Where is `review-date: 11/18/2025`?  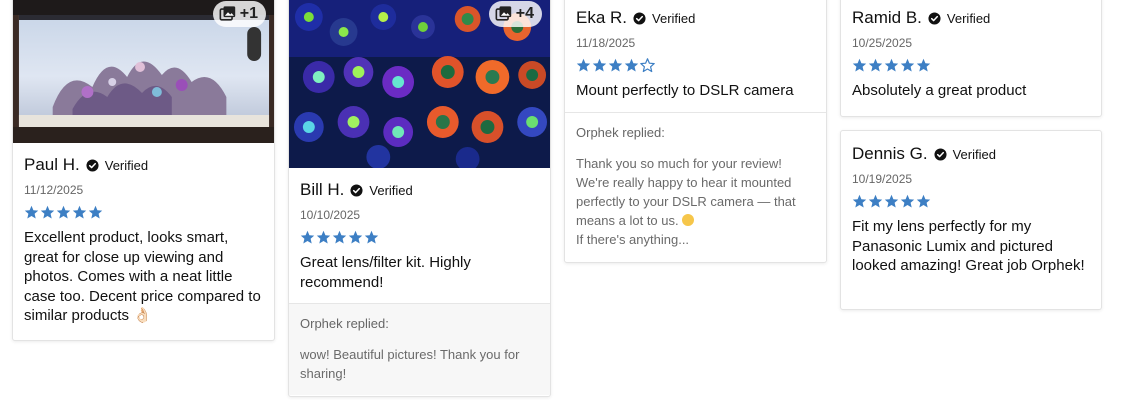 review-date: 11/18/2025 is located at coordinates (606, 43).